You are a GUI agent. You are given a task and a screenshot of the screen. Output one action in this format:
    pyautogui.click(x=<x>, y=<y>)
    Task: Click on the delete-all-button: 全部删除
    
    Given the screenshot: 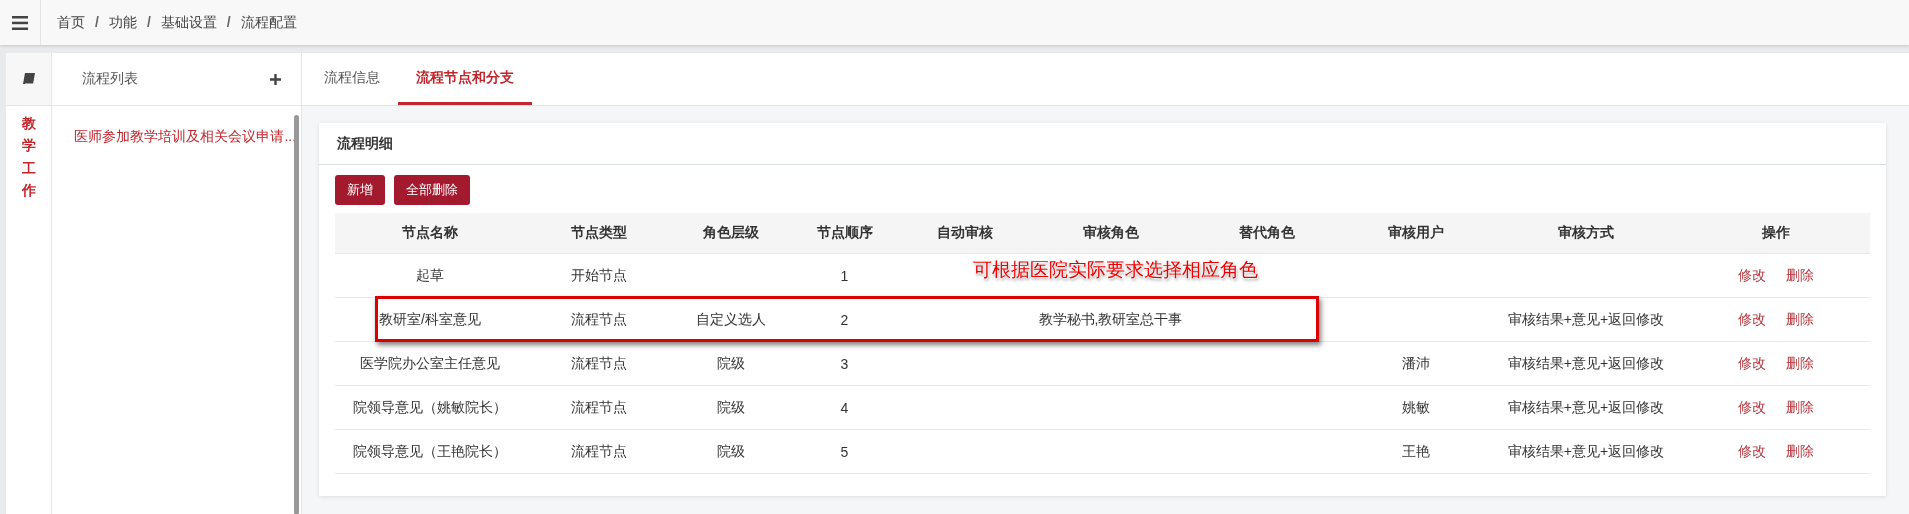 What is the action you would take?
    pyautogui.click(x=432, y=190)
    